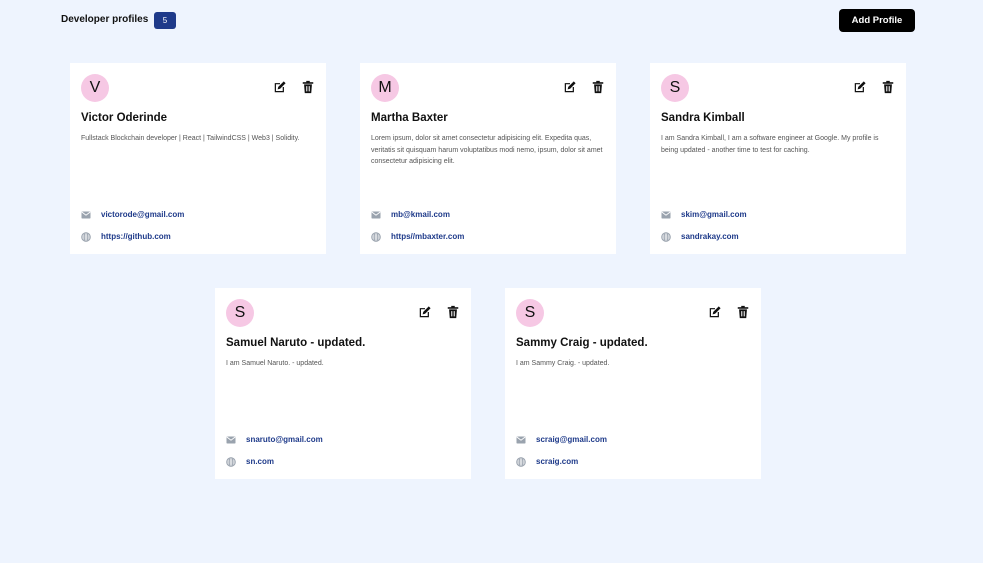  Describe the element at coordinates (260, 462) in the screenshot. I see `website-link: sn.com` at that location.